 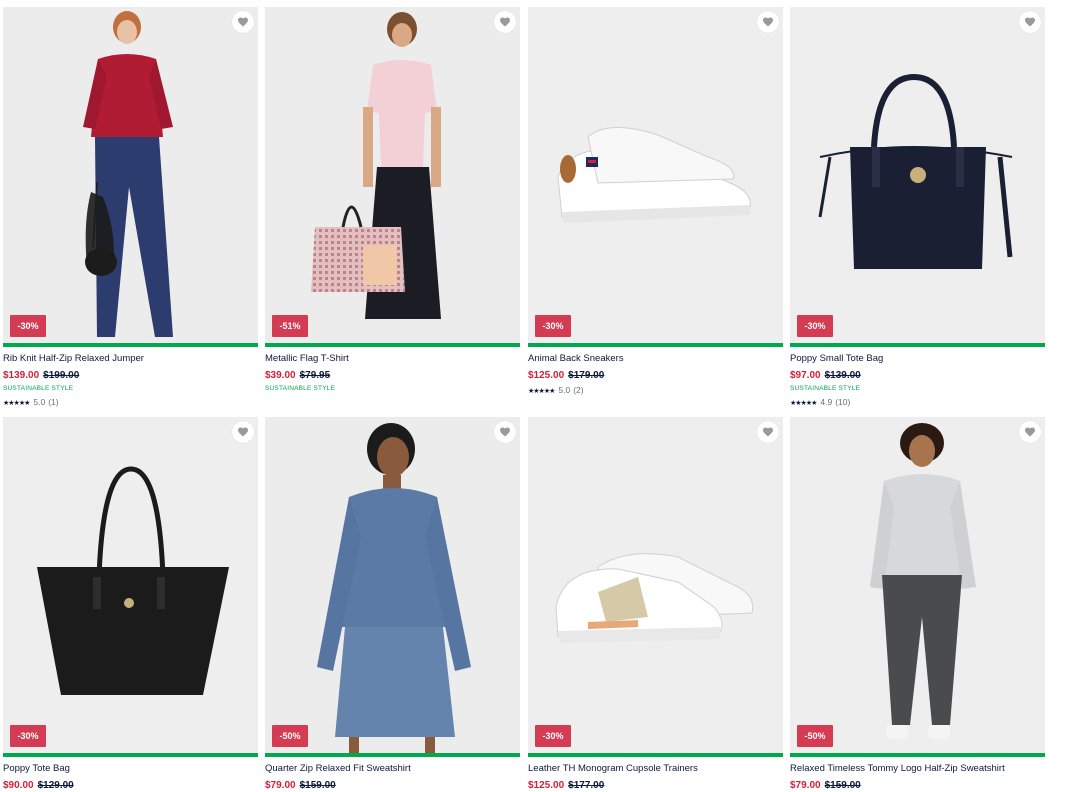 I want to click on review-count: (10), so click(x=843, y=402).